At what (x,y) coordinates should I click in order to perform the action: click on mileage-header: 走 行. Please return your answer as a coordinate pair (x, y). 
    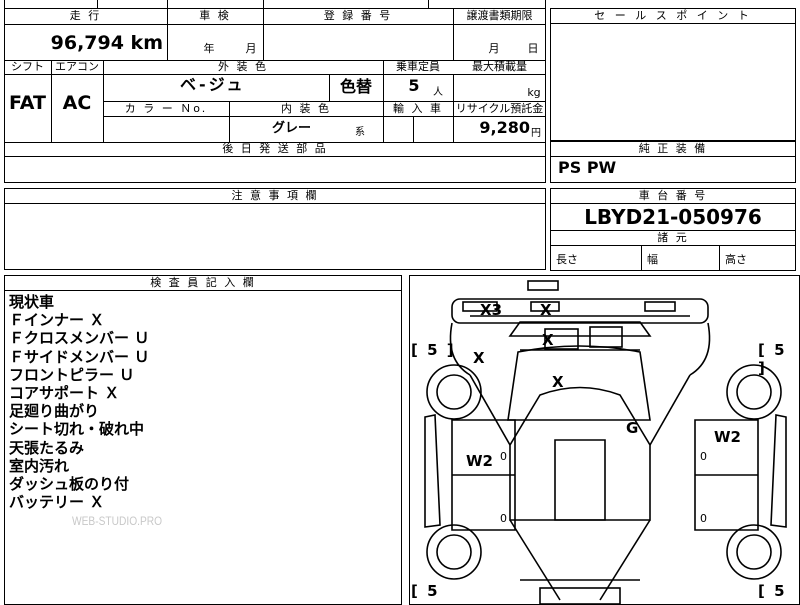
    Looking at the image, I should click on (85, 15).